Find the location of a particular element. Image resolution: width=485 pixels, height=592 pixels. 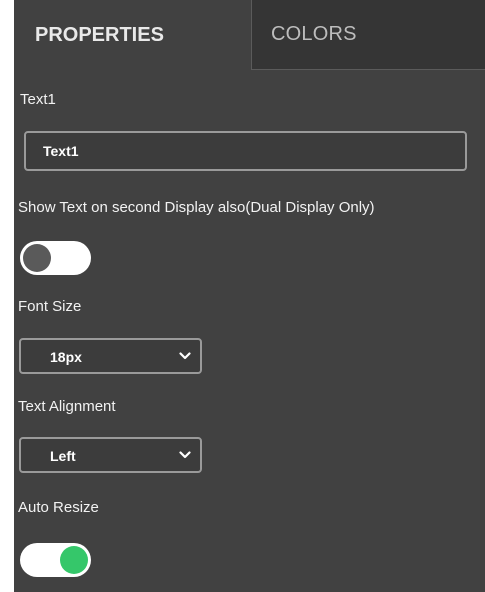

font-size-value: 18px is located at coordinates (66, 357).